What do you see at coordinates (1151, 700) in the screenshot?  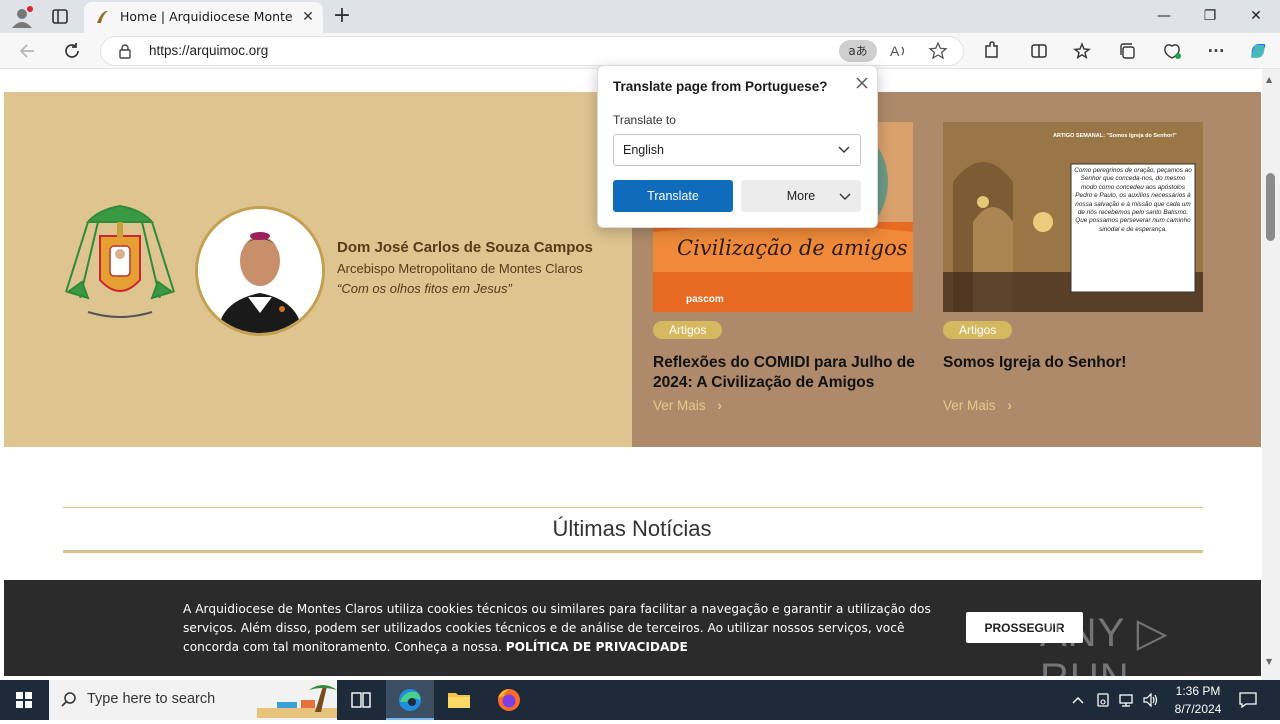 I see `volume-icon` at bounding box center [1151, 700].